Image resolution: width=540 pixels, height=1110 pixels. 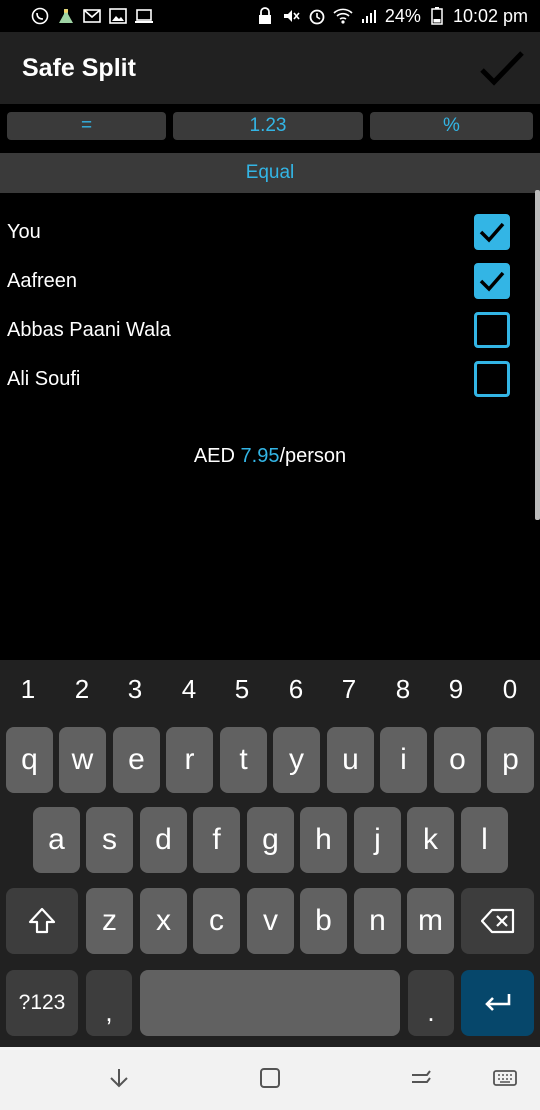 I want to click on person-name: Abbas Paani Wala, so click(x=89, y=330).